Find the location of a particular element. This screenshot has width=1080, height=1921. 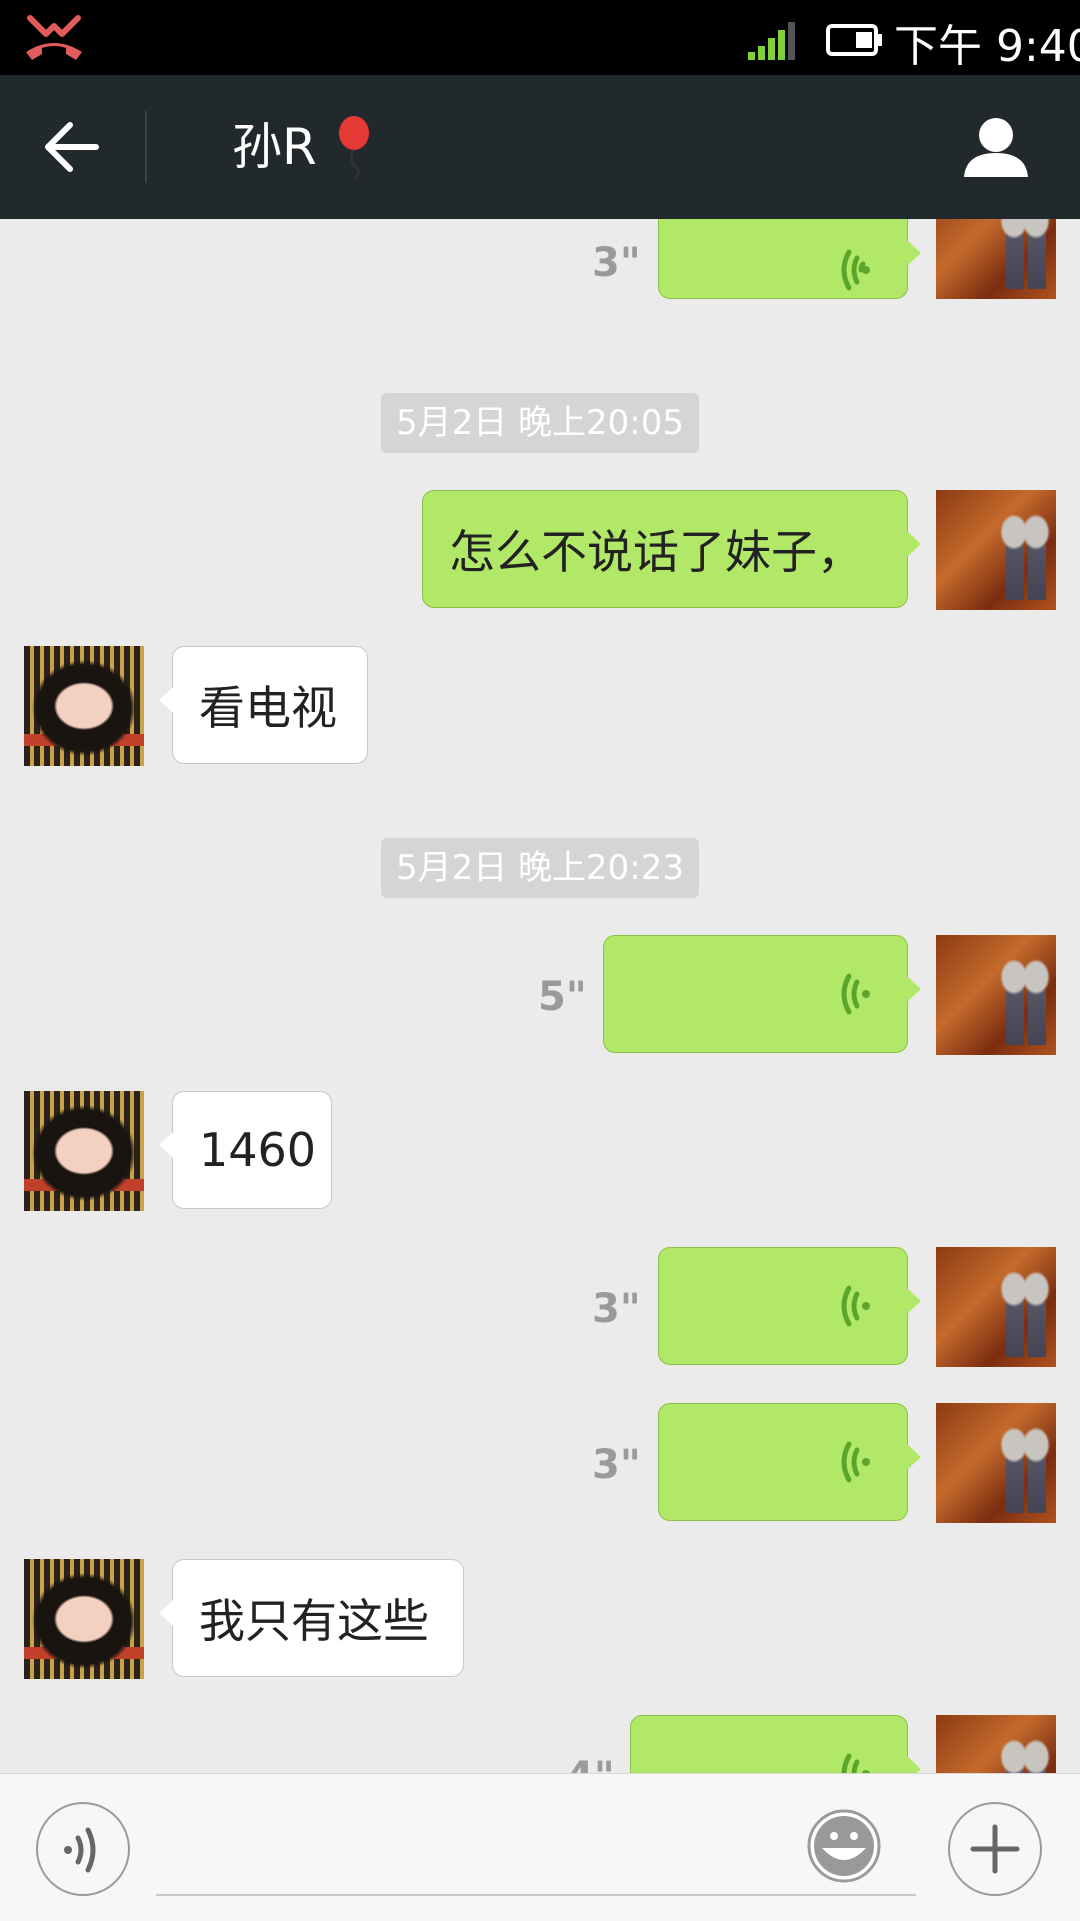

timestamp: 5月2日 晚上20:23 is located at coordinates (540, 868).